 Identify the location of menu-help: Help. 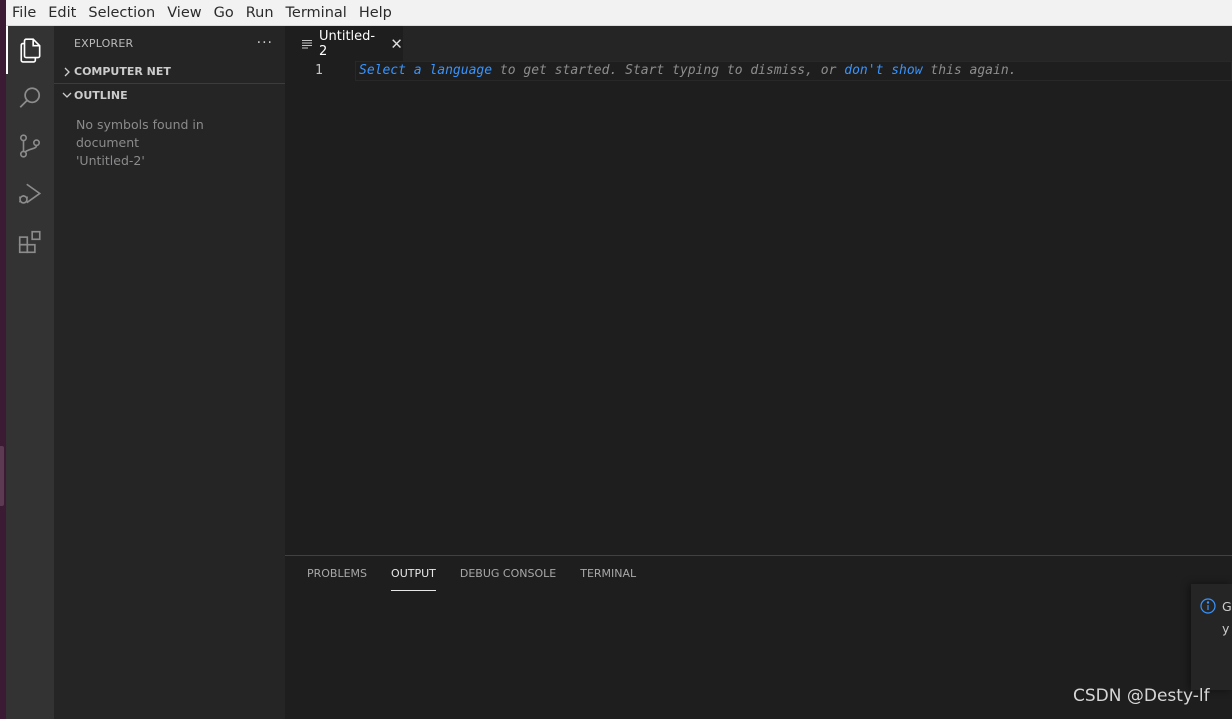
(375, 13).